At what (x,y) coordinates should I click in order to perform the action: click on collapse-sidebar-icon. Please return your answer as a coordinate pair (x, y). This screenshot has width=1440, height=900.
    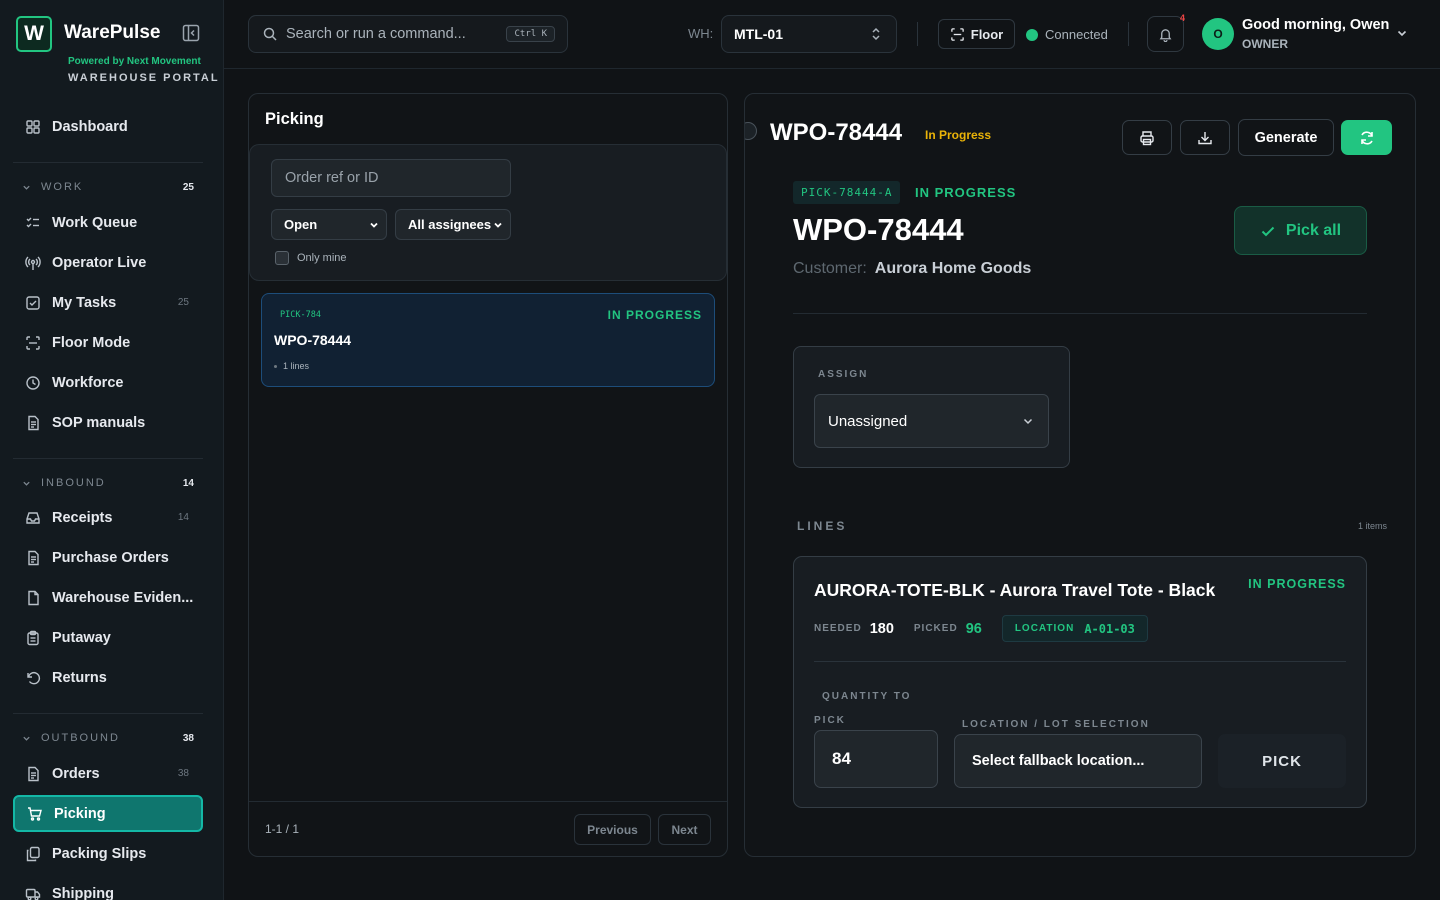
    Looking at the image, I should click on (191, 33).